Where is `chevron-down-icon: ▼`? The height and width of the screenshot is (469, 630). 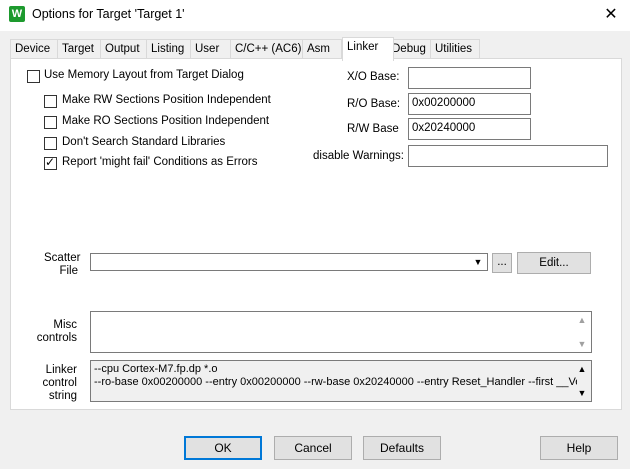 chevron-down-icon: ▼ is located at coordinates (478, 262).